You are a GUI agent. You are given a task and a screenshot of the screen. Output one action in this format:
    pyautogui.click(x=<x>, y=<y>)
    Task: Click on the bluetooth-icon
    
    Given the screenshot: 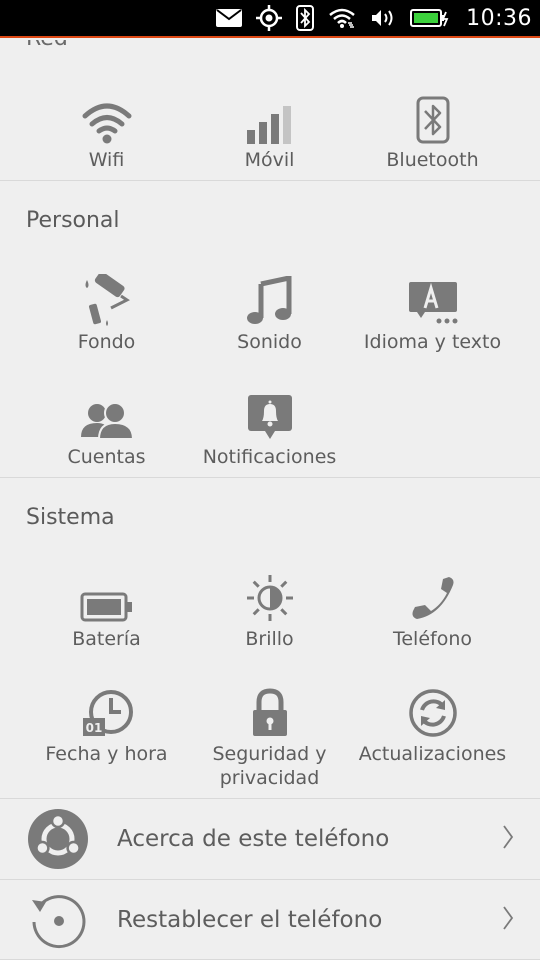 What is the action you would take?
    pyautogui.click(x=433, y=117)
    